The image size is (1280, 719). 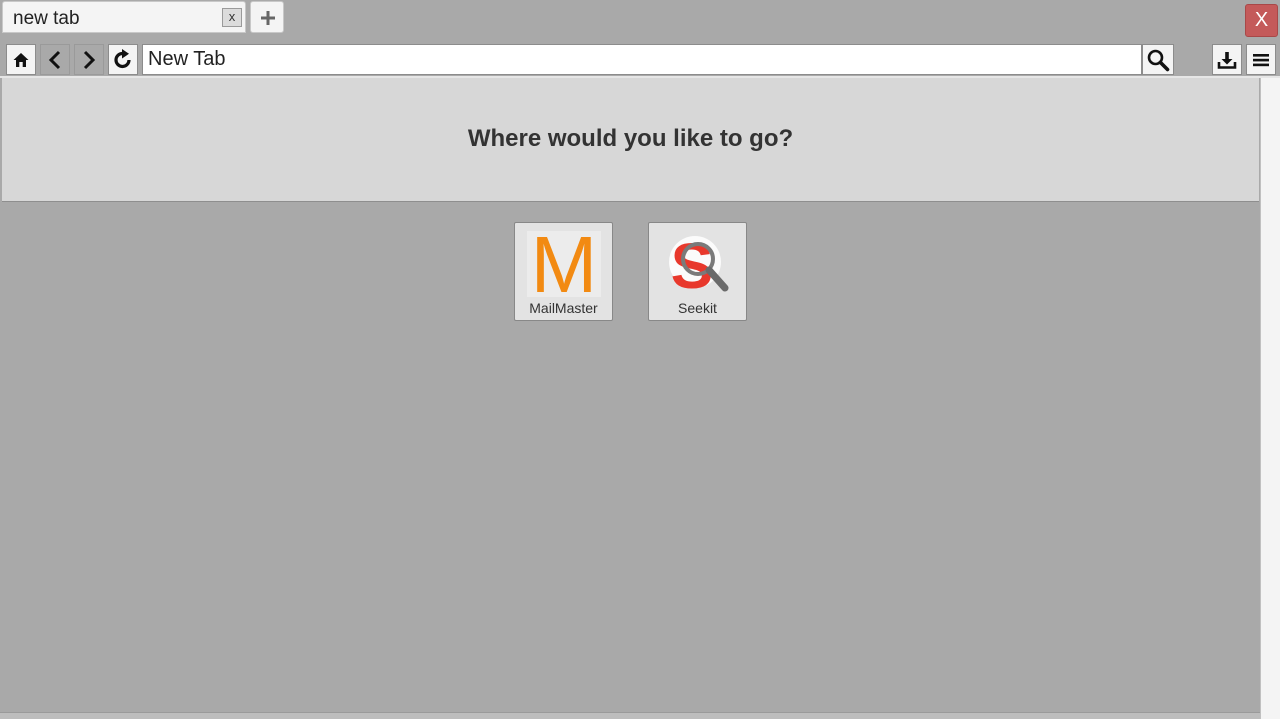 I want to click on reload-icon, so click(x=122, y=58).